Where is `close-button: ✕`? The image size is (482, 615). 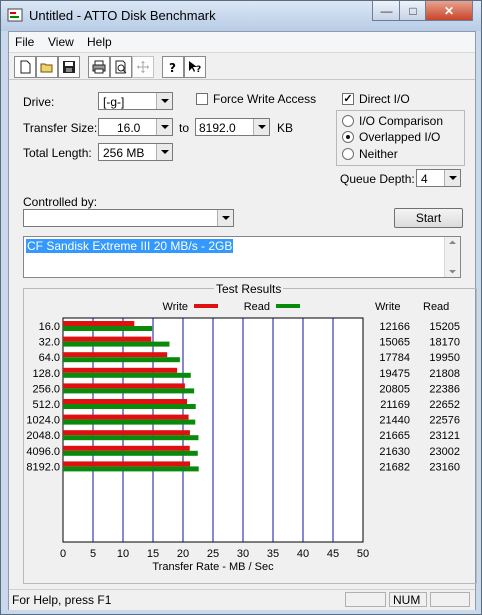
close-button: ✕ is located at coordinates (449, 11).